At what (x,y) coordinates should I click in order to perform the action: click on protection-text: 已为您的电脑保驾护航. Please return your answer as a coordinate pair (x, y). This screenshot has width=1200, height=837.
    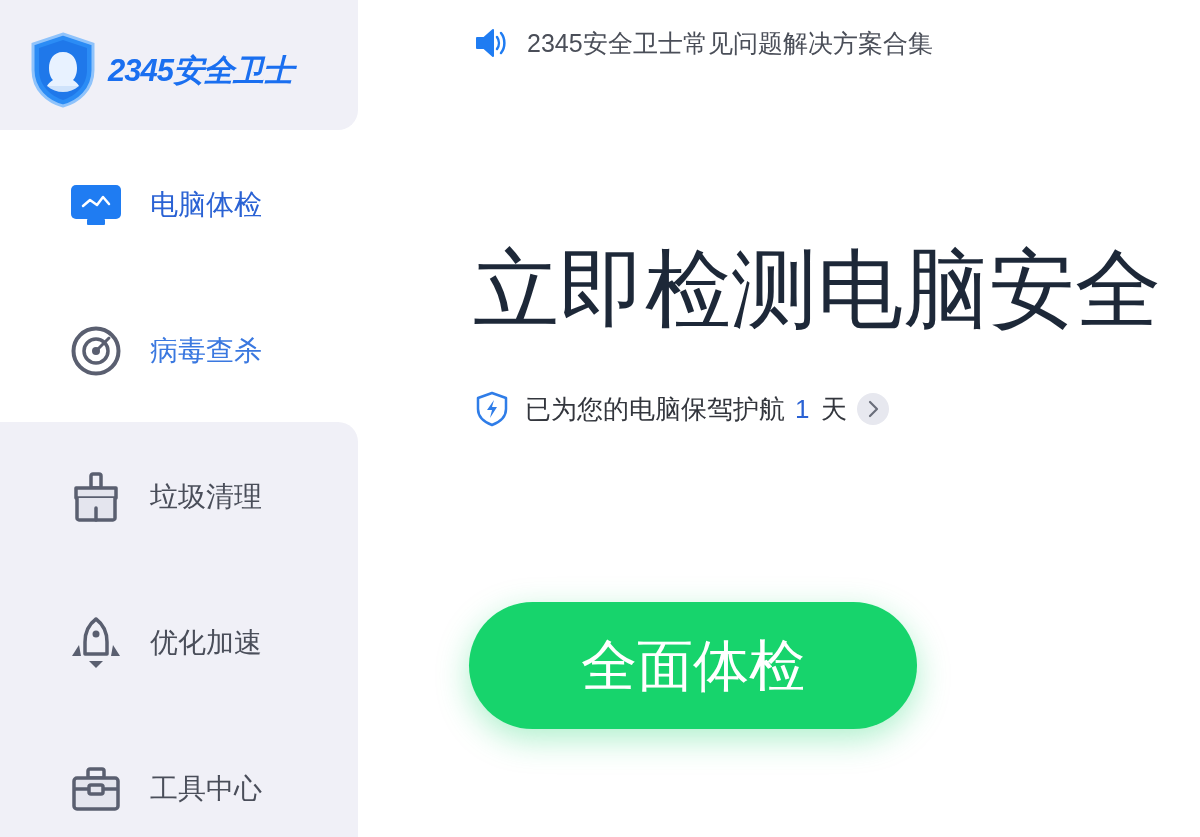
    Looking at the image, I should click on (655, 409).